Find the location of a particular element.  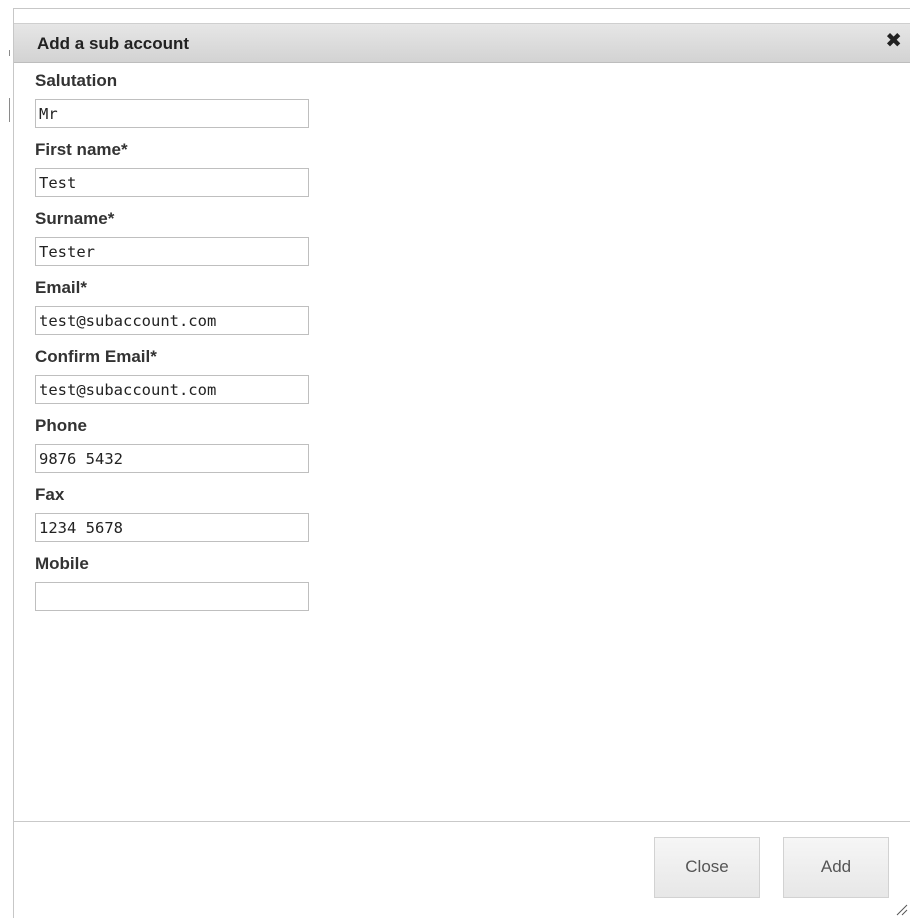

add-button: Add is located at coordinates (836, 867).